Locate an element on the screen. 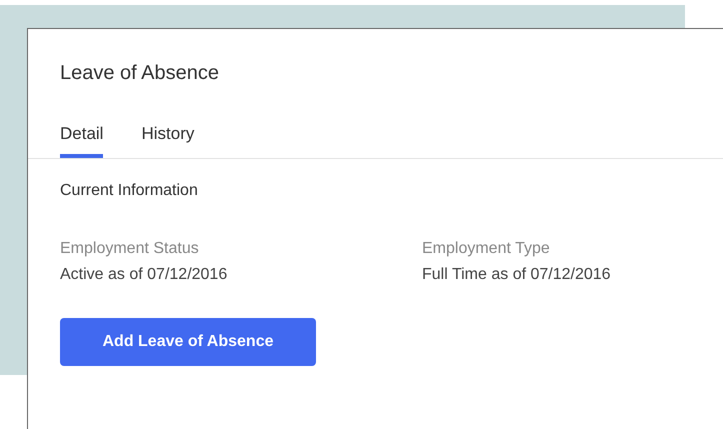 Image resolution: width=723 pixels, height=429 pixels. field-label: Employment Status is located at coordinates (130, 249).